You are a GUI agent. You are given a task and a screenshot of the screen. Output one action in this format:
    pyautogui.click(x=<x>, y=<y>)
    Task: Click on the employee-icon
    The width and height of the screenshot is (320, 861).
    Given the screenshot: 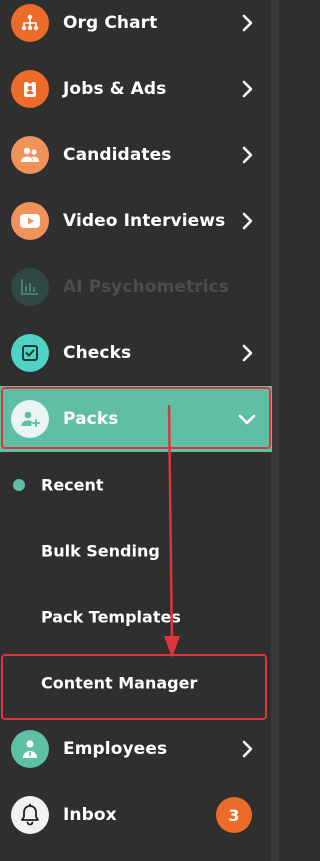 What is the action you would take?
    pyautogui.click(x=30, y=749)
    